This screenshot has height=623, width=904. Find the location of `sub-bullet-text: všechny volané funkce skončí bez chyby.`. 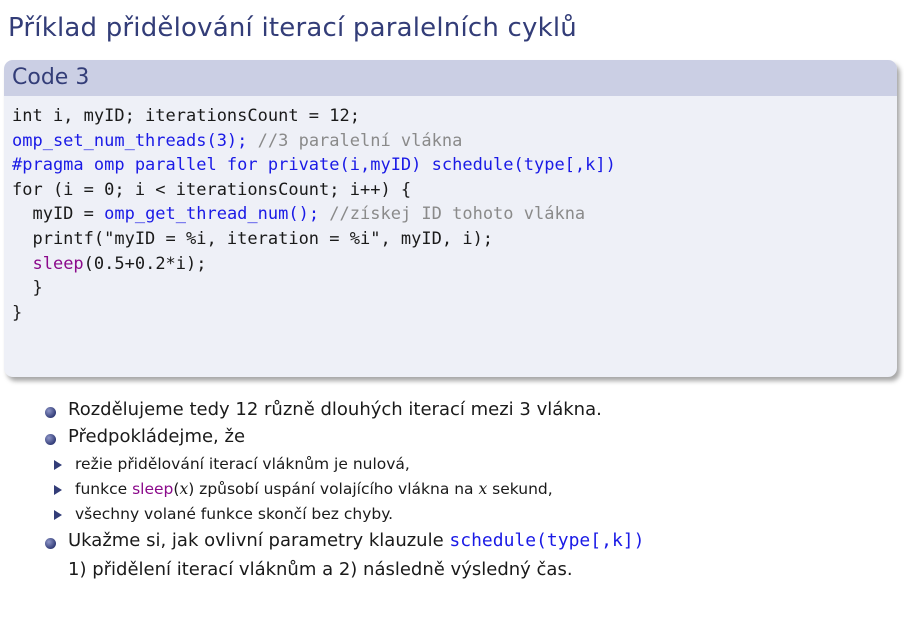

sub-bullet-text: všechny volané funkce skončí bez chyby. is located at coordinates (234, 514).